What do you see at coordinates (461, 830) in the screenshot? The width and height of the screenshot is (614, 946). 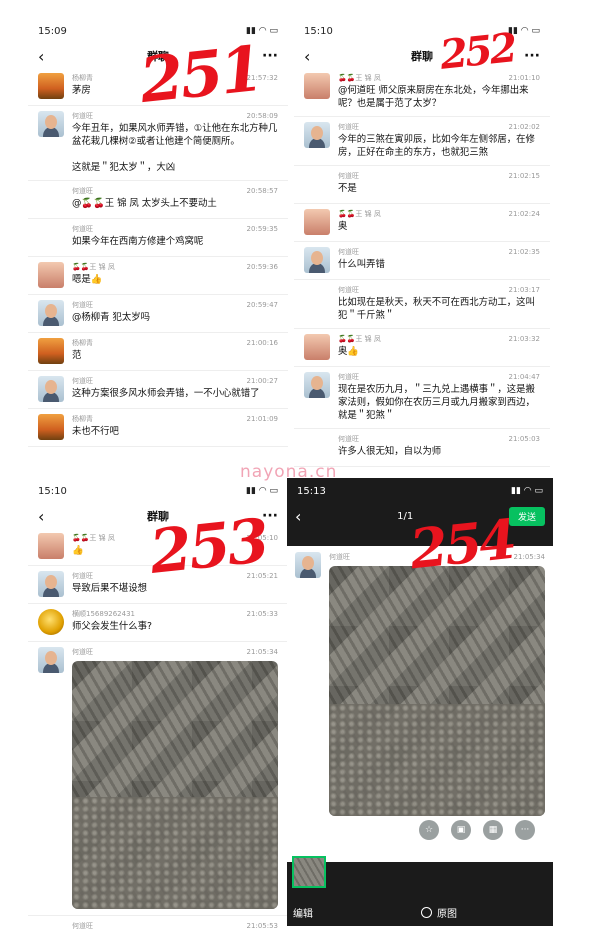 I see `text-icon: ▣` at bounding box center [461, 830].